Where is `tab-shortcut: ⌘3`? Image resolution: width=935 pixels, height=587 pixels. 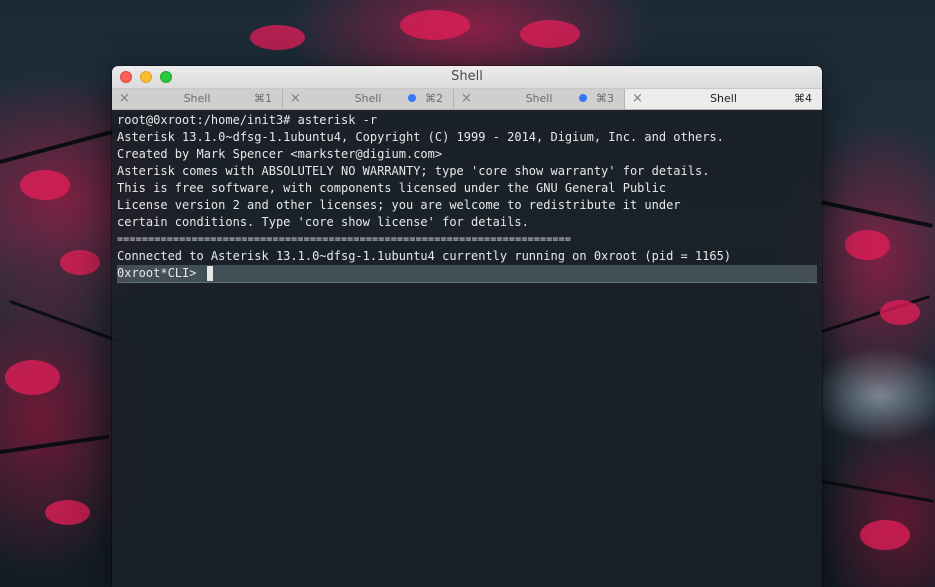
tab-shortcut: ⌘3 is located at coordinates (605, 98).